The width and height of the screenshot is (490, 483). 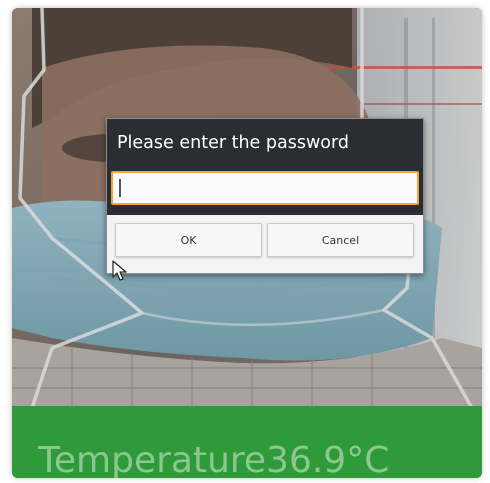 What do you see at coordinates (120, 188) in the screenshot?
I see `text-caret` at bounding box center [120, 188].